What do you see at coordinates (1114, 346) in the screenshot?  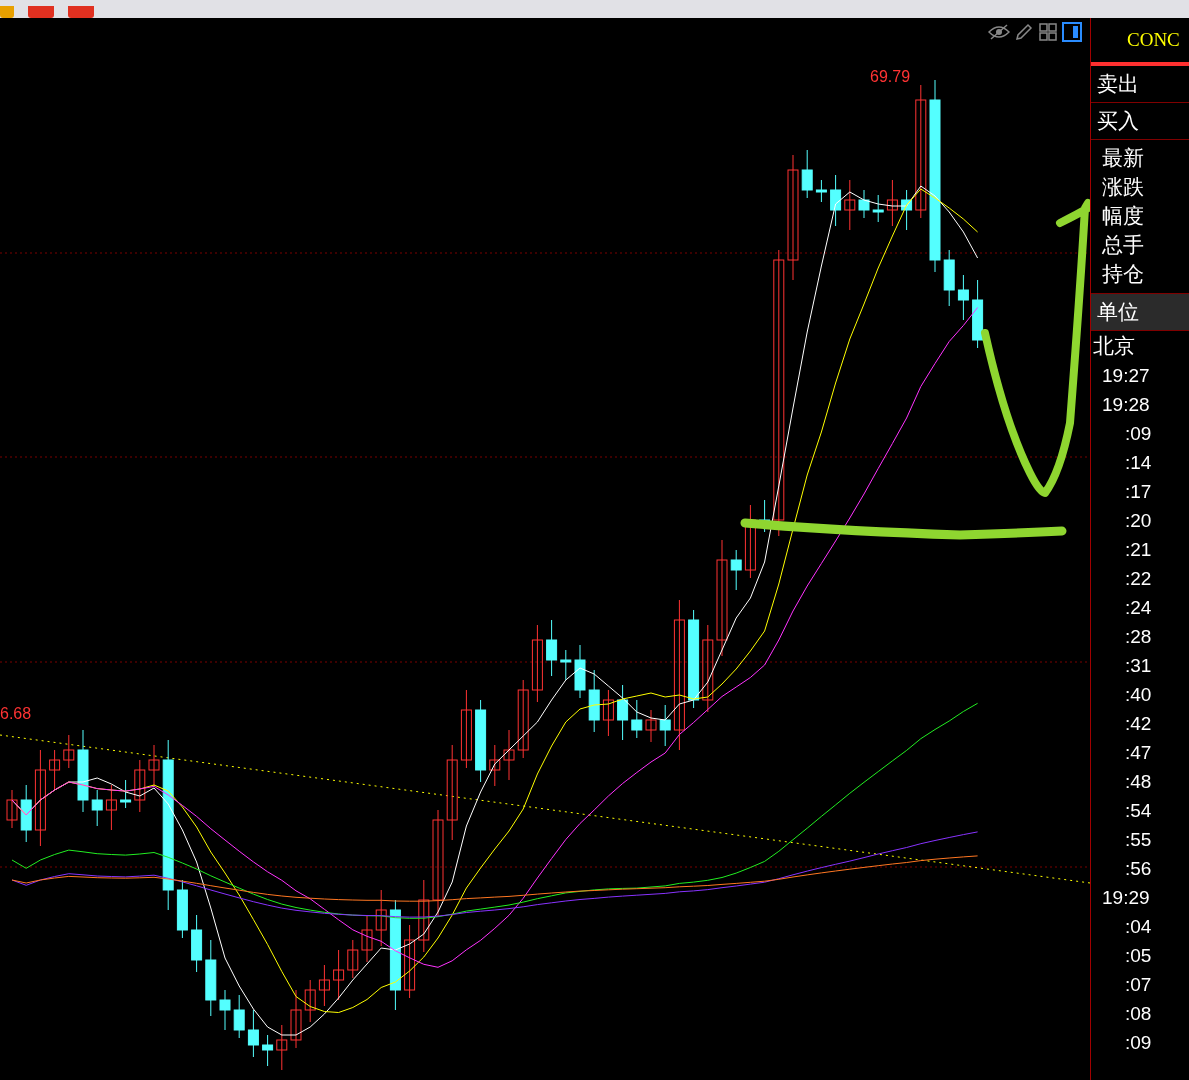 I see `time-zone-label: 北京` at bounding box center [1114, 346].